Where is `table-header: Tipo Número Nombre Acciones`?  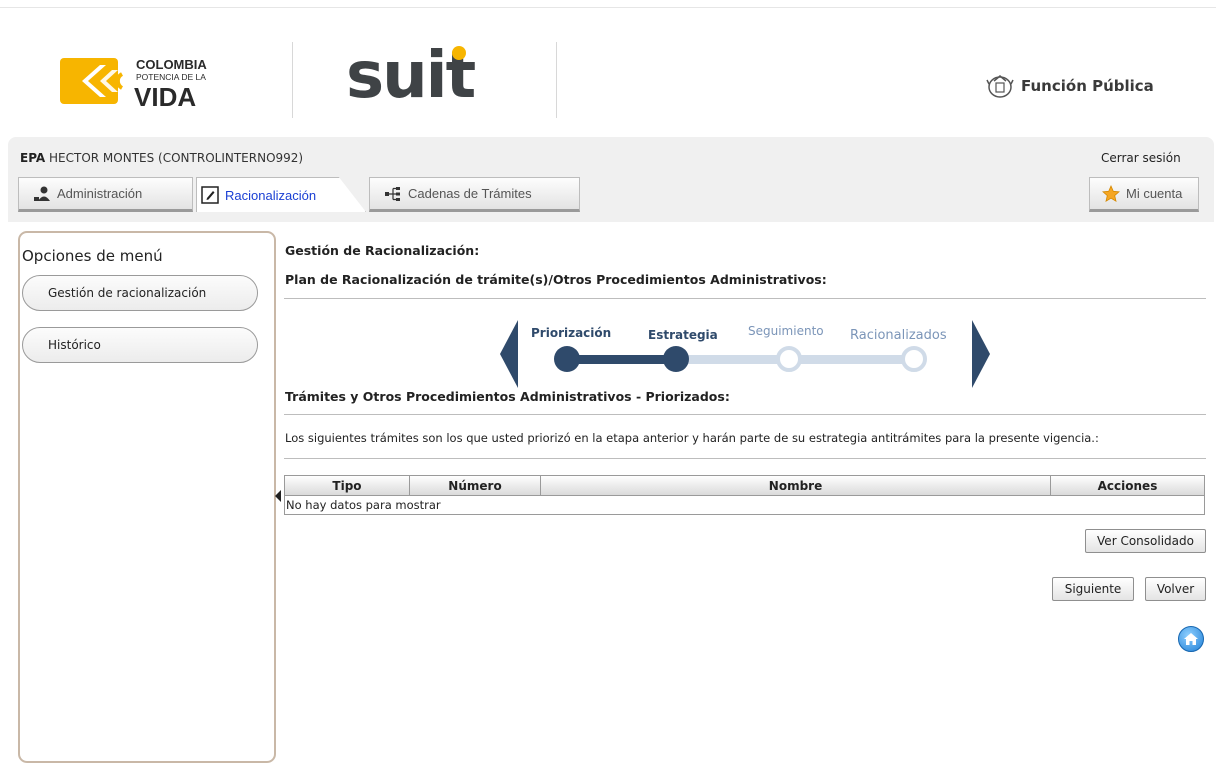 table-header: Tipo Número Nombre Acciones is located at coordinates (744, 486).